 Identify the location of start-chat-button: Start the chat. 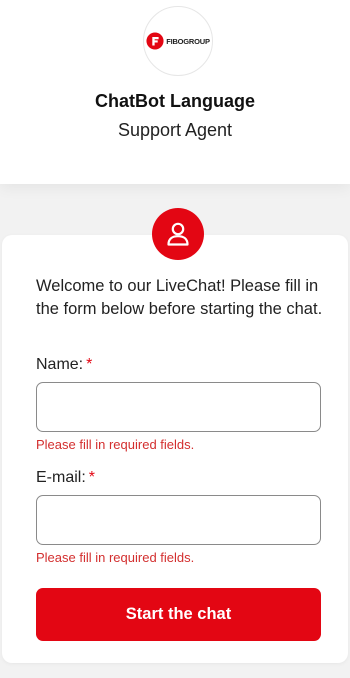
(178, 614).